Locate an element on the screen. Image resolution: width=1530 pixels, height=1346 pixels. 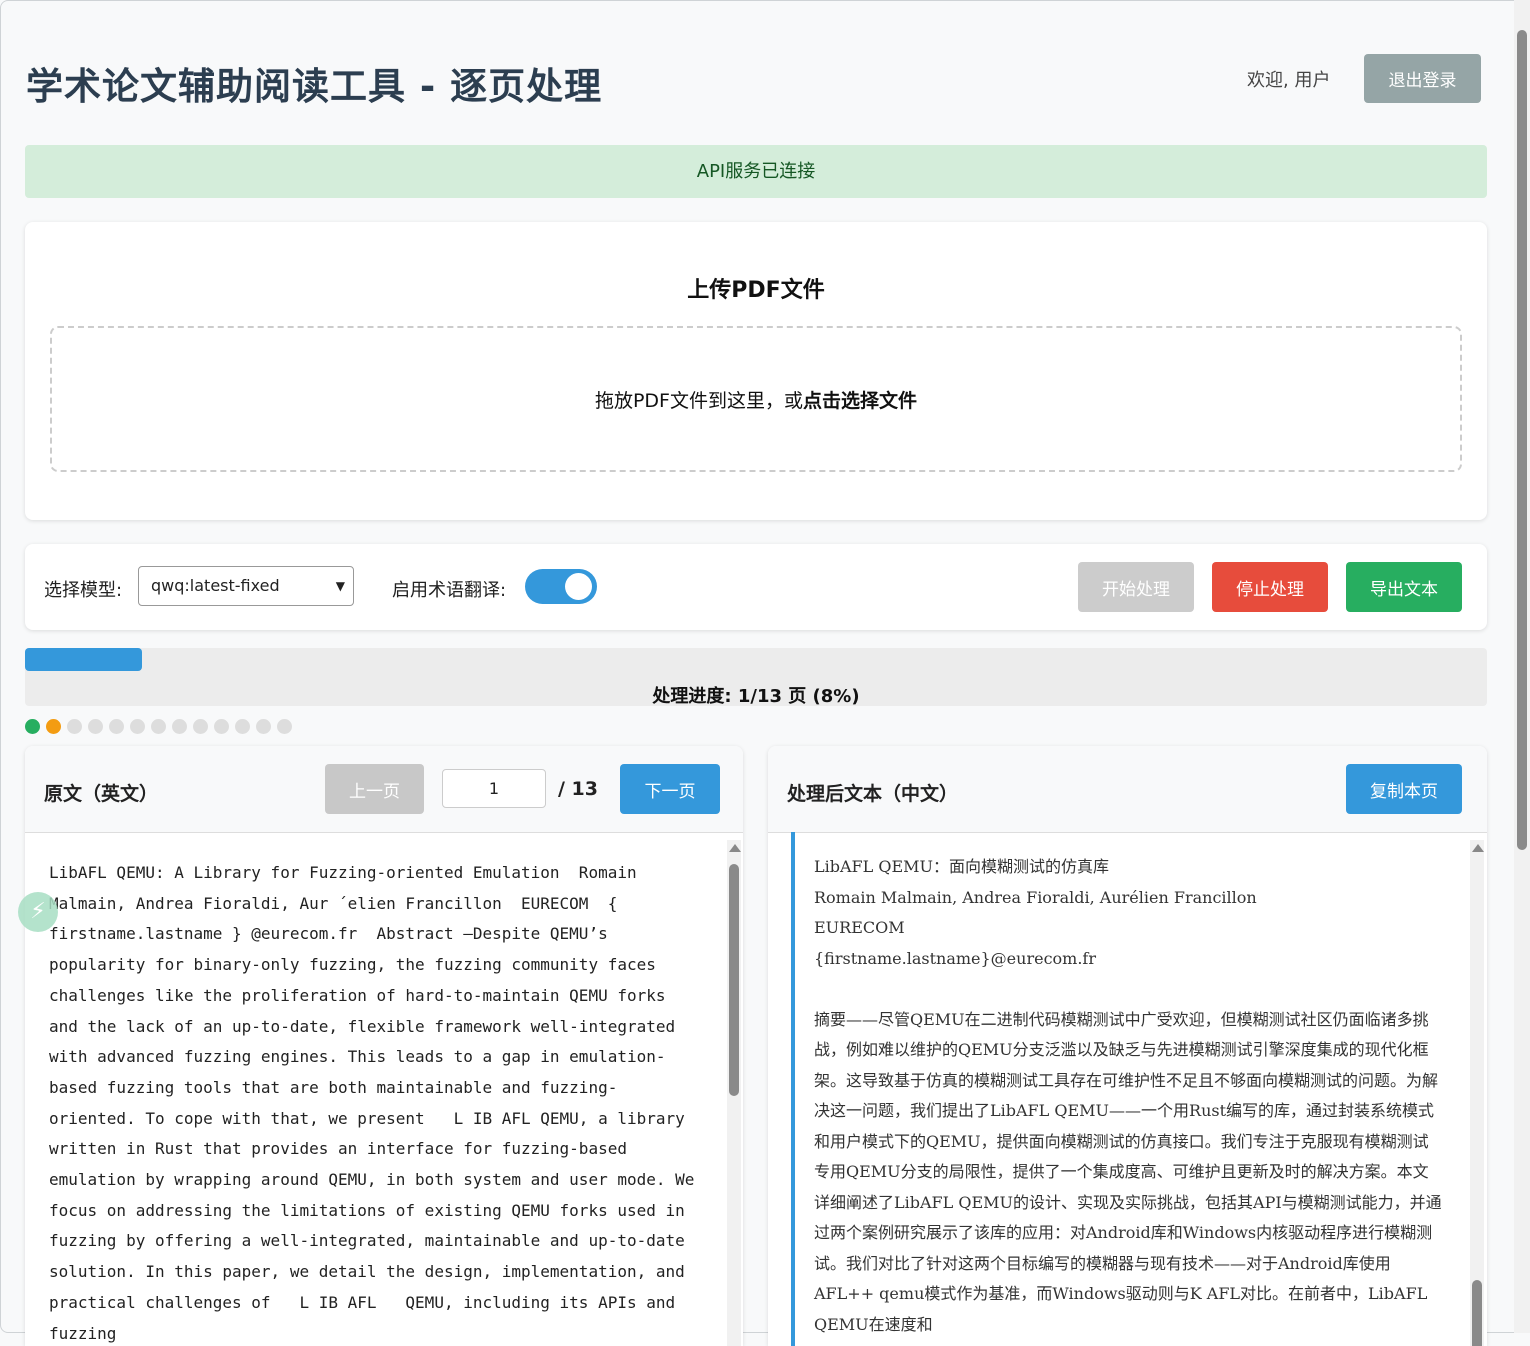
copy-page-button: 复制本页 is located at coordinates (1404, 789).